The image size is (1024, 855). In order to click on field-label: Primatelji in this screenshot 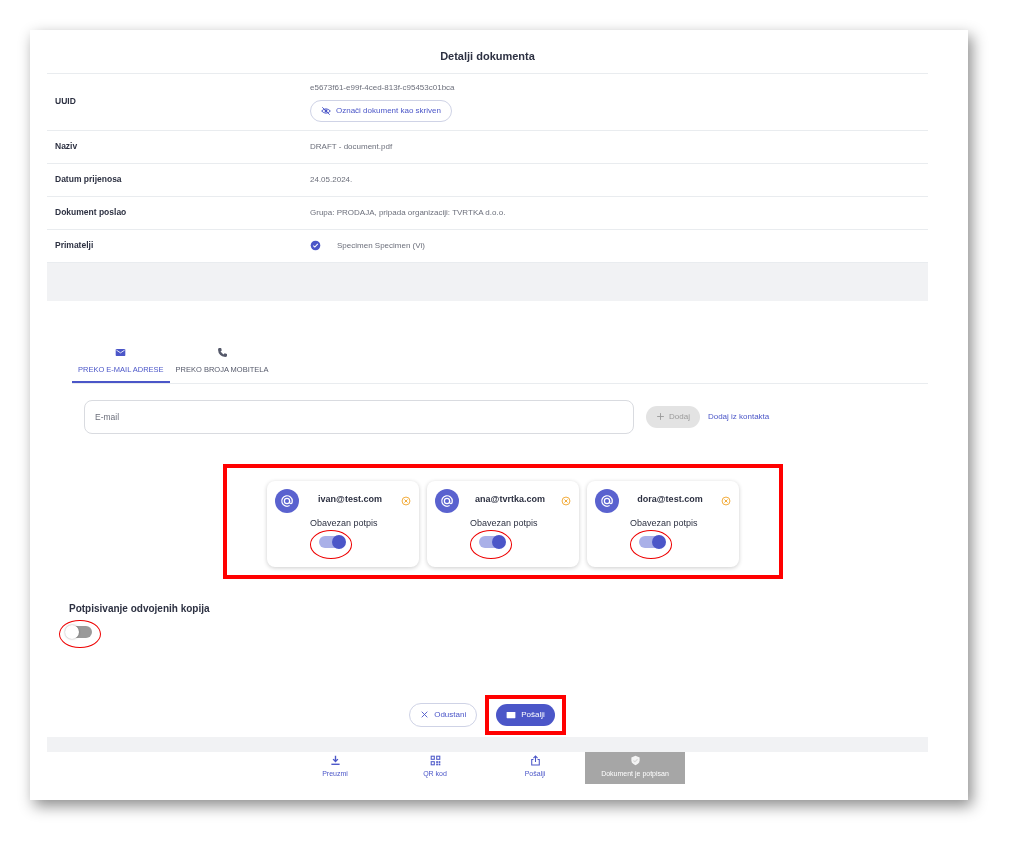, I will do `click(74, 245)`.